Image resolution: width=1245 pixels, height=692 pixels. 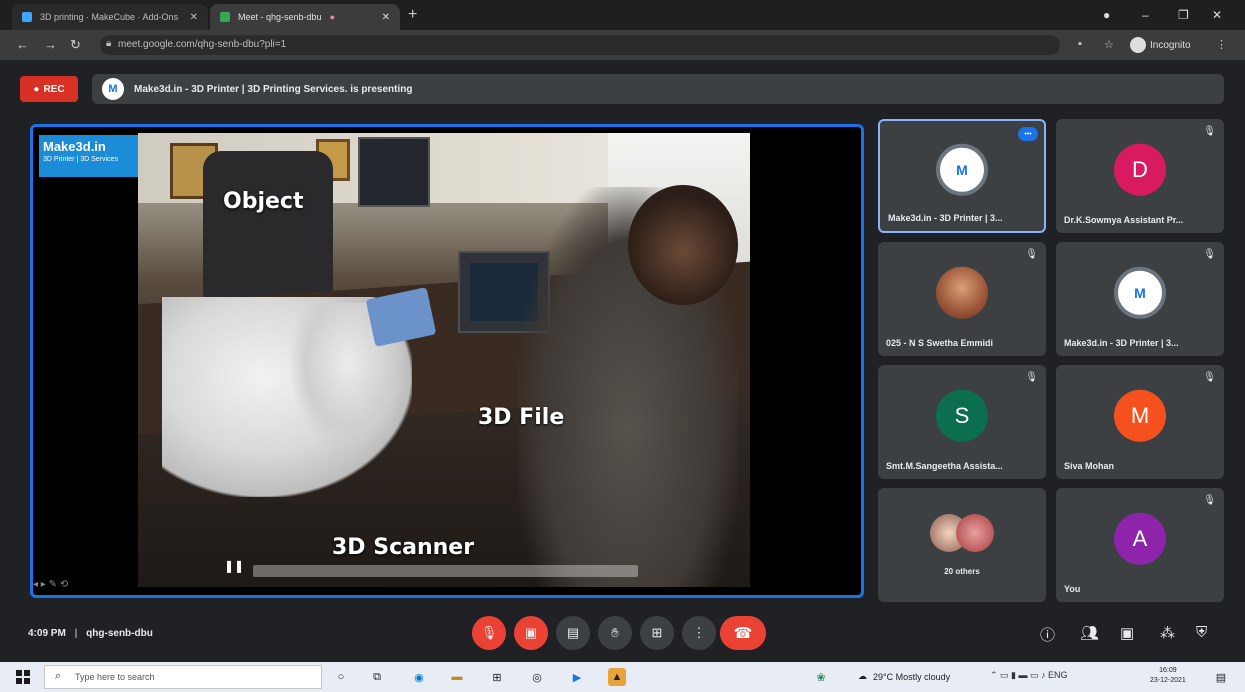 I want to click on profile-label: Incognito, so click(x=1170, y=45).